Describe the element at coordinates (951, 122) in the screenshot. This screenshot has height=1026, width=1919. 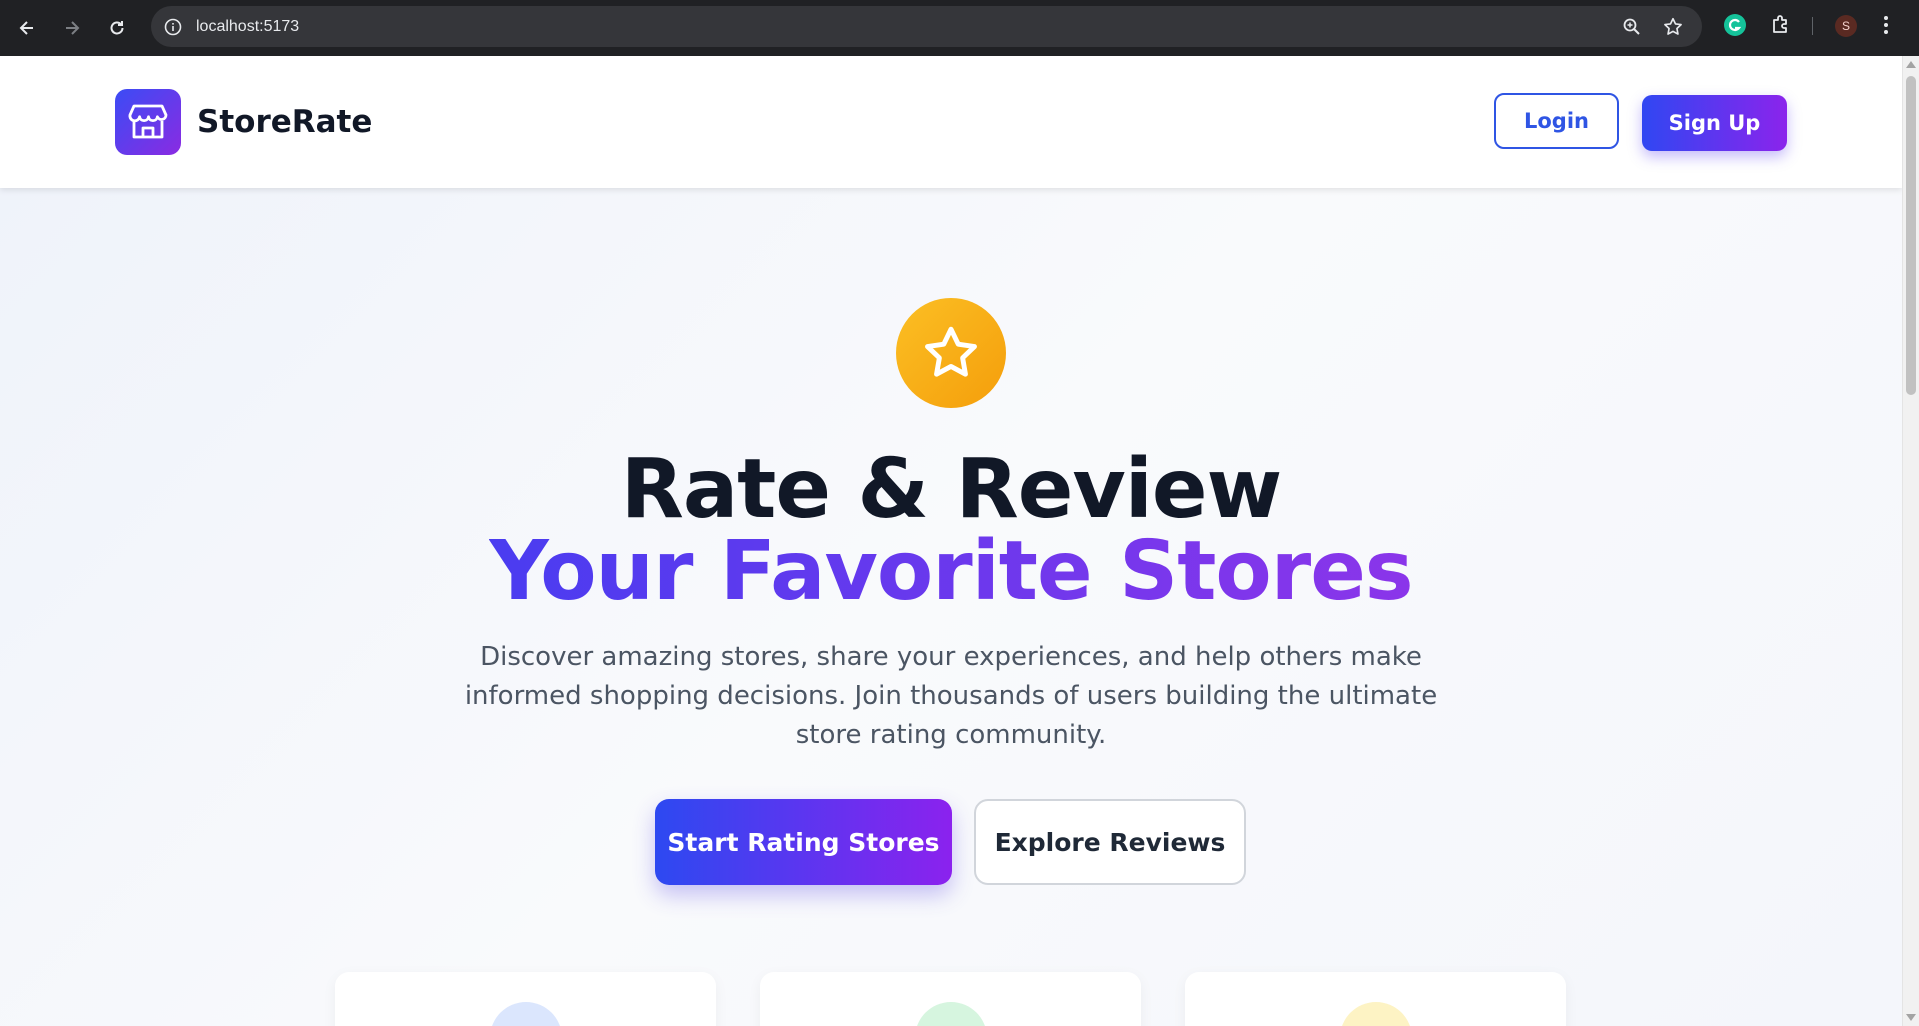
I see `site-header: StoreRate Login Sign Up` at that location.